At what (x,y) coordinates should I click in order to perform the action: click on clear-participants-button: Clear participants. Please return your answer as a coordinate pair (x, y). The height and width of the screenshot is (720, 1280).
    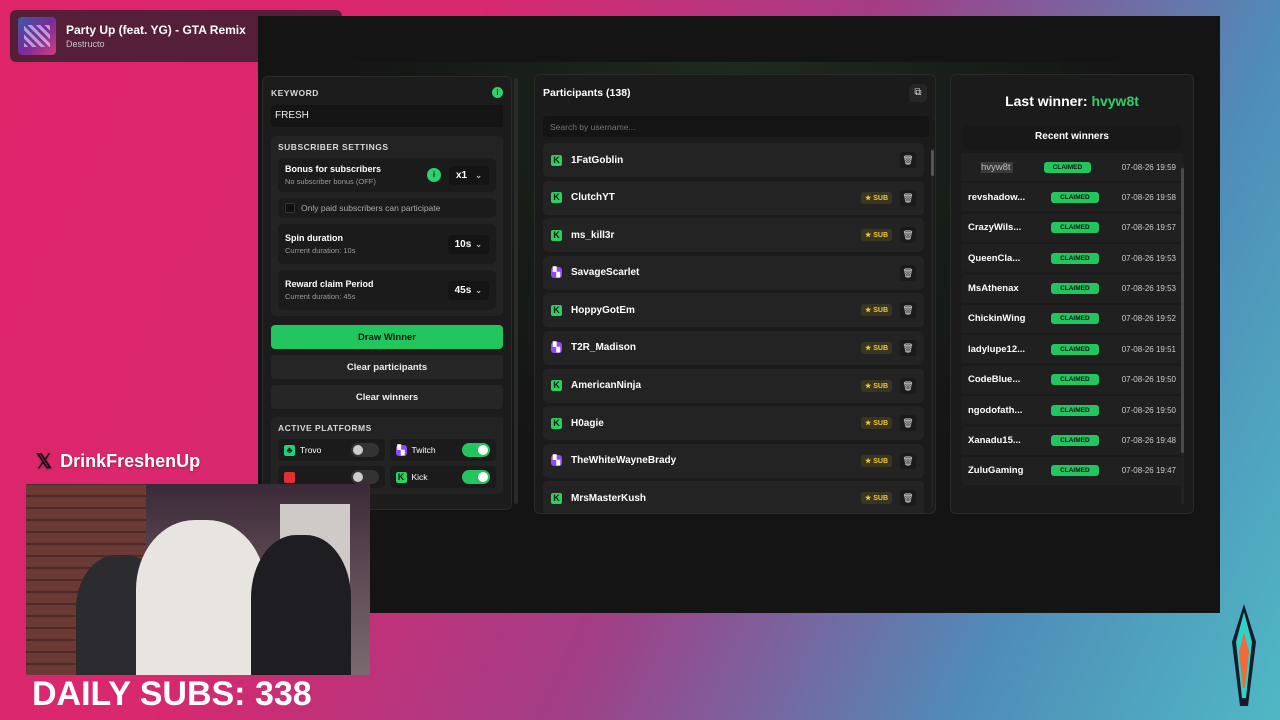
    Looking at the image, I should click on (387, 367).